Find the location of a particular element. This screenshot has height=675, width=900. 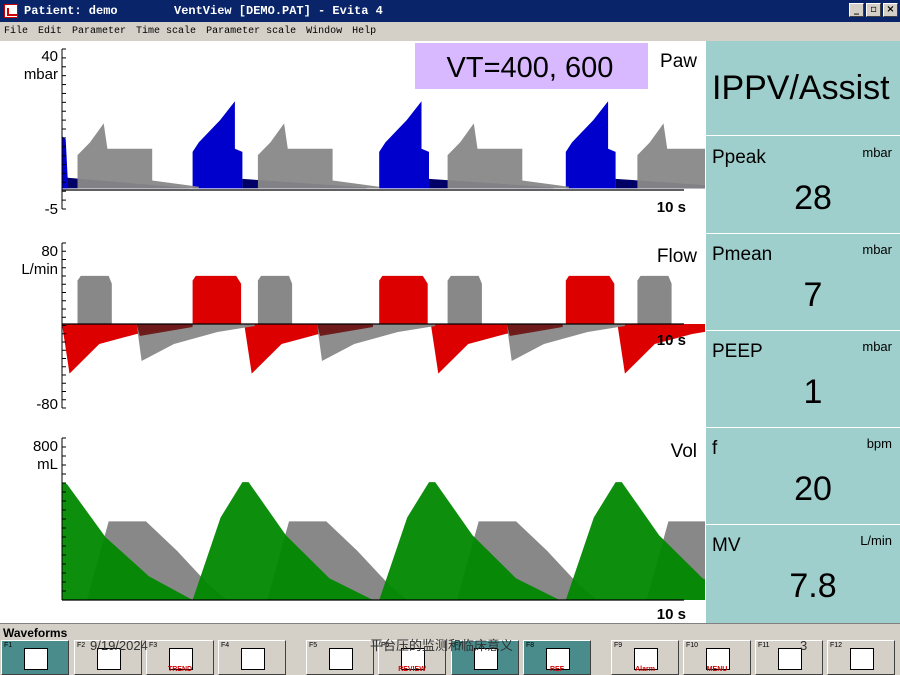

param-f: f bpm 20 is located at coordinates (803, 476).